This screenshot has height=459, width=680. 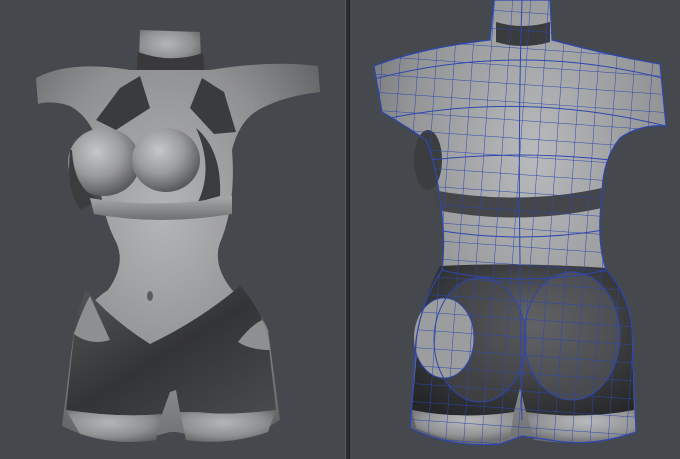 I want to click on breast-right, so click(x=166, y=160).